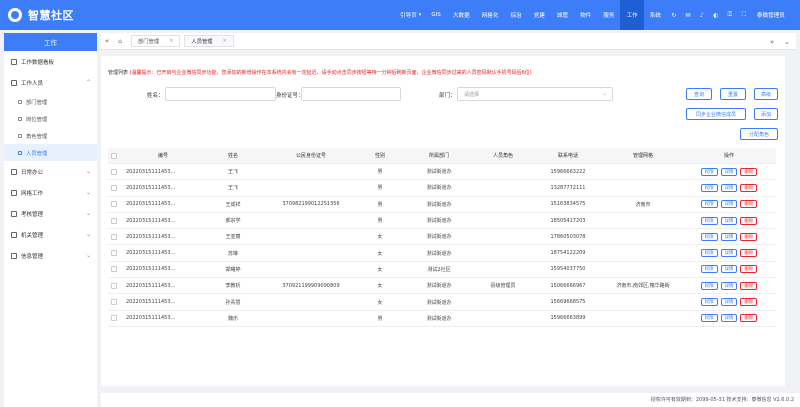 Image resolution: width=800 pixels, height=407 pixels. I want to click on topnav-item: 系统, so click(655, 15).